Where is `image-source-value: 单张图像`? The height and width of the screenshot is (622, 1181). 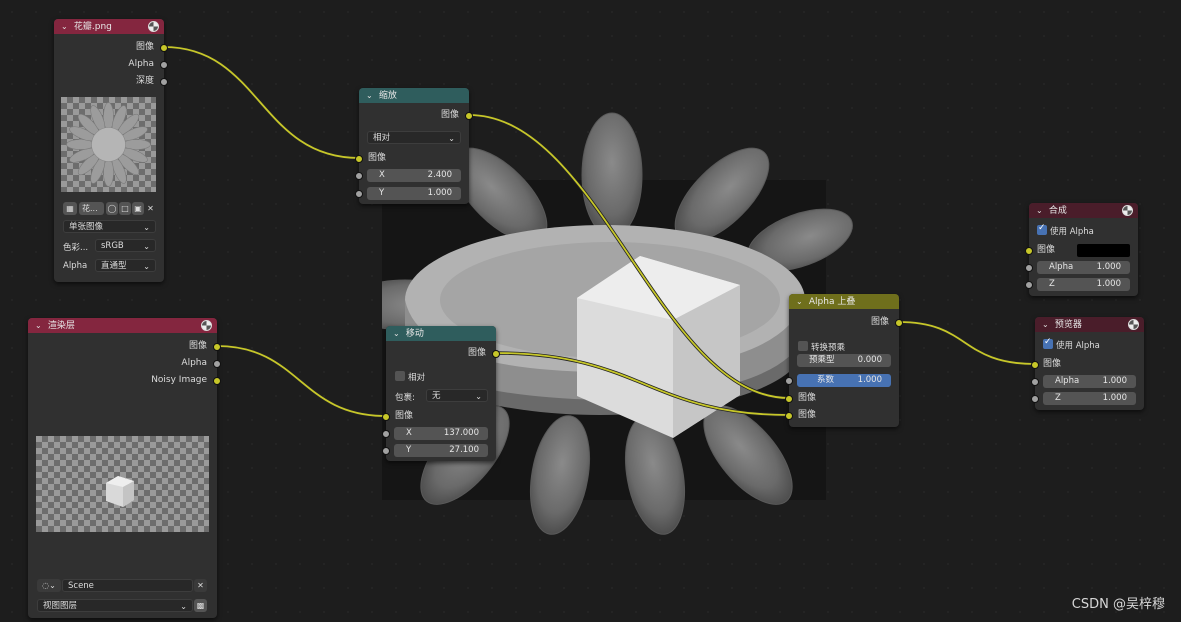 image-source-value: 单张图像 is located at coordinates (86, 227).